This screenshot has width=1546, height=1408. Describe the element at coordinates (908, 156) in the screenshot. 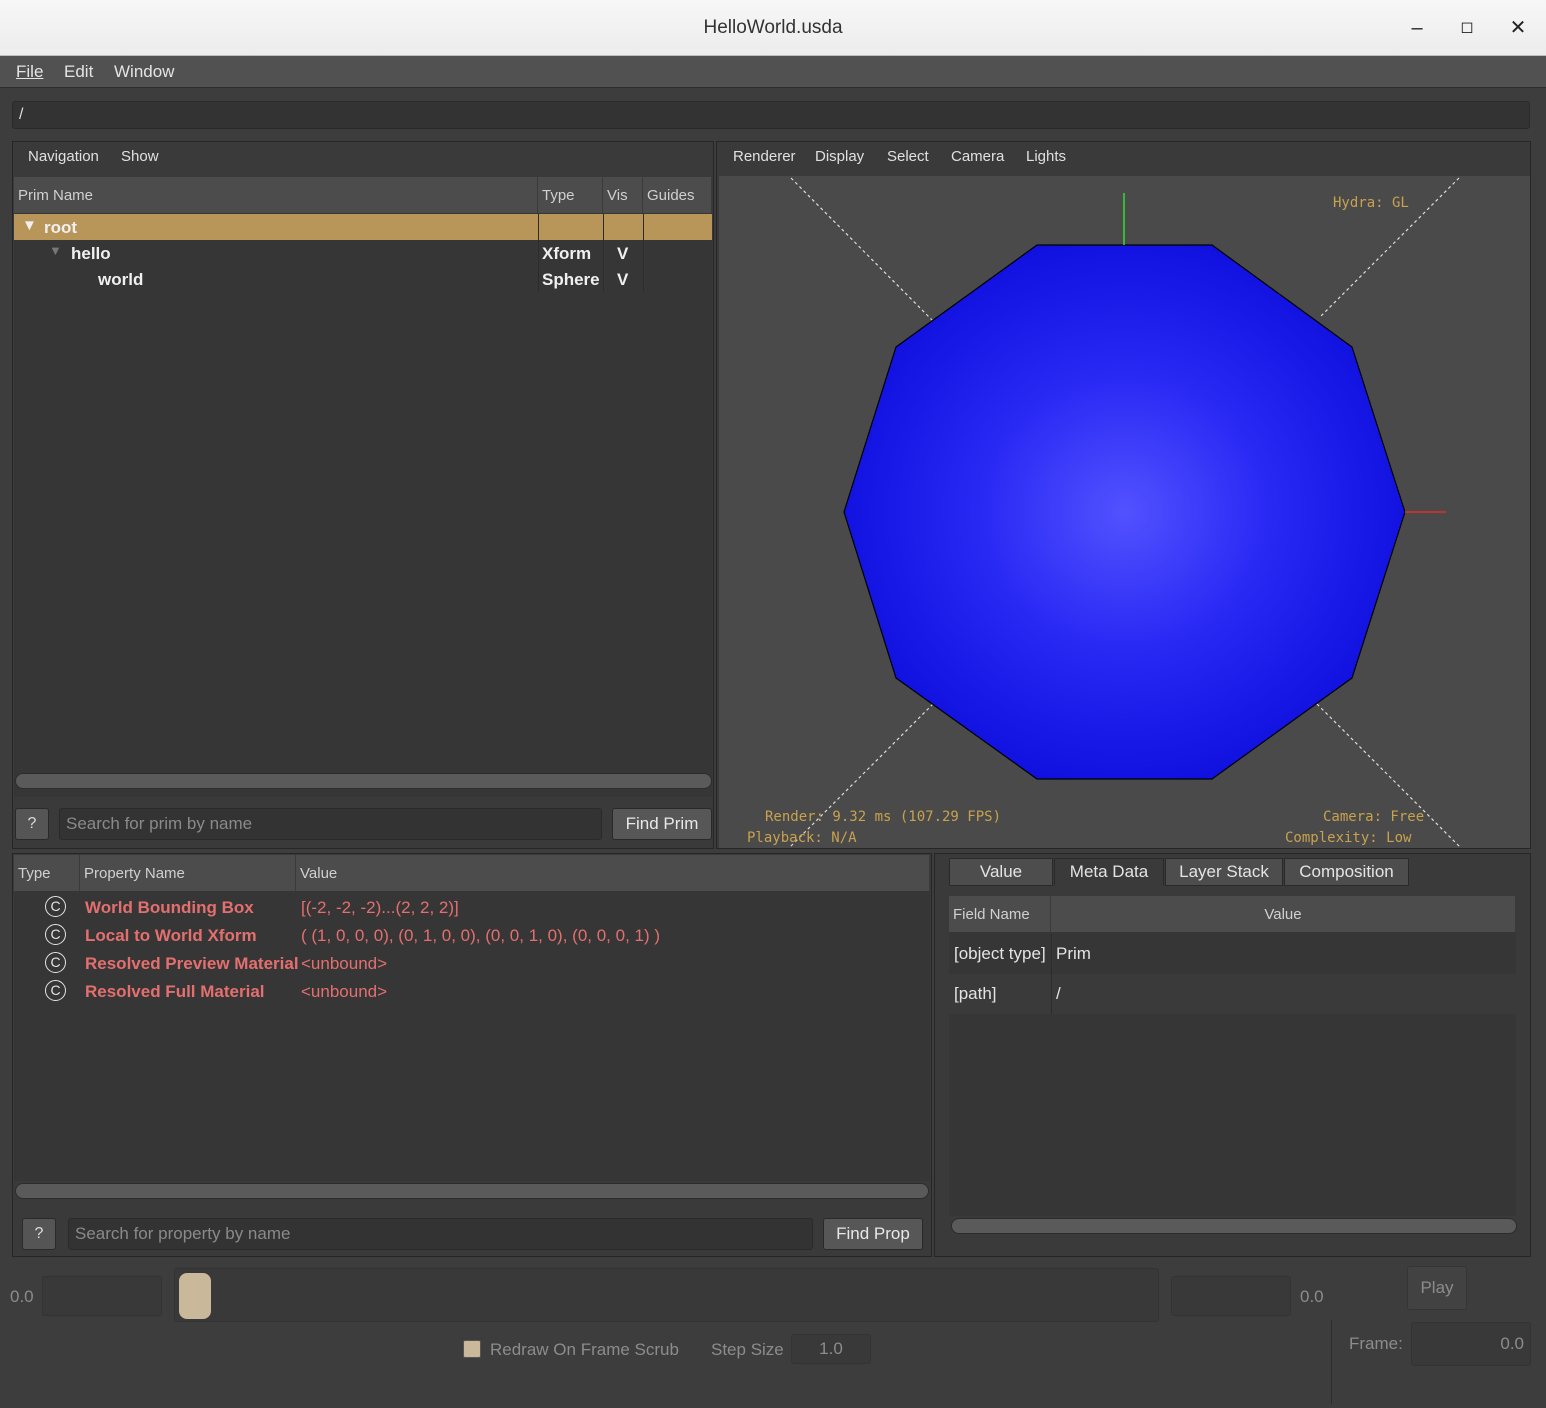

I see `menu-select: Select` at that location.